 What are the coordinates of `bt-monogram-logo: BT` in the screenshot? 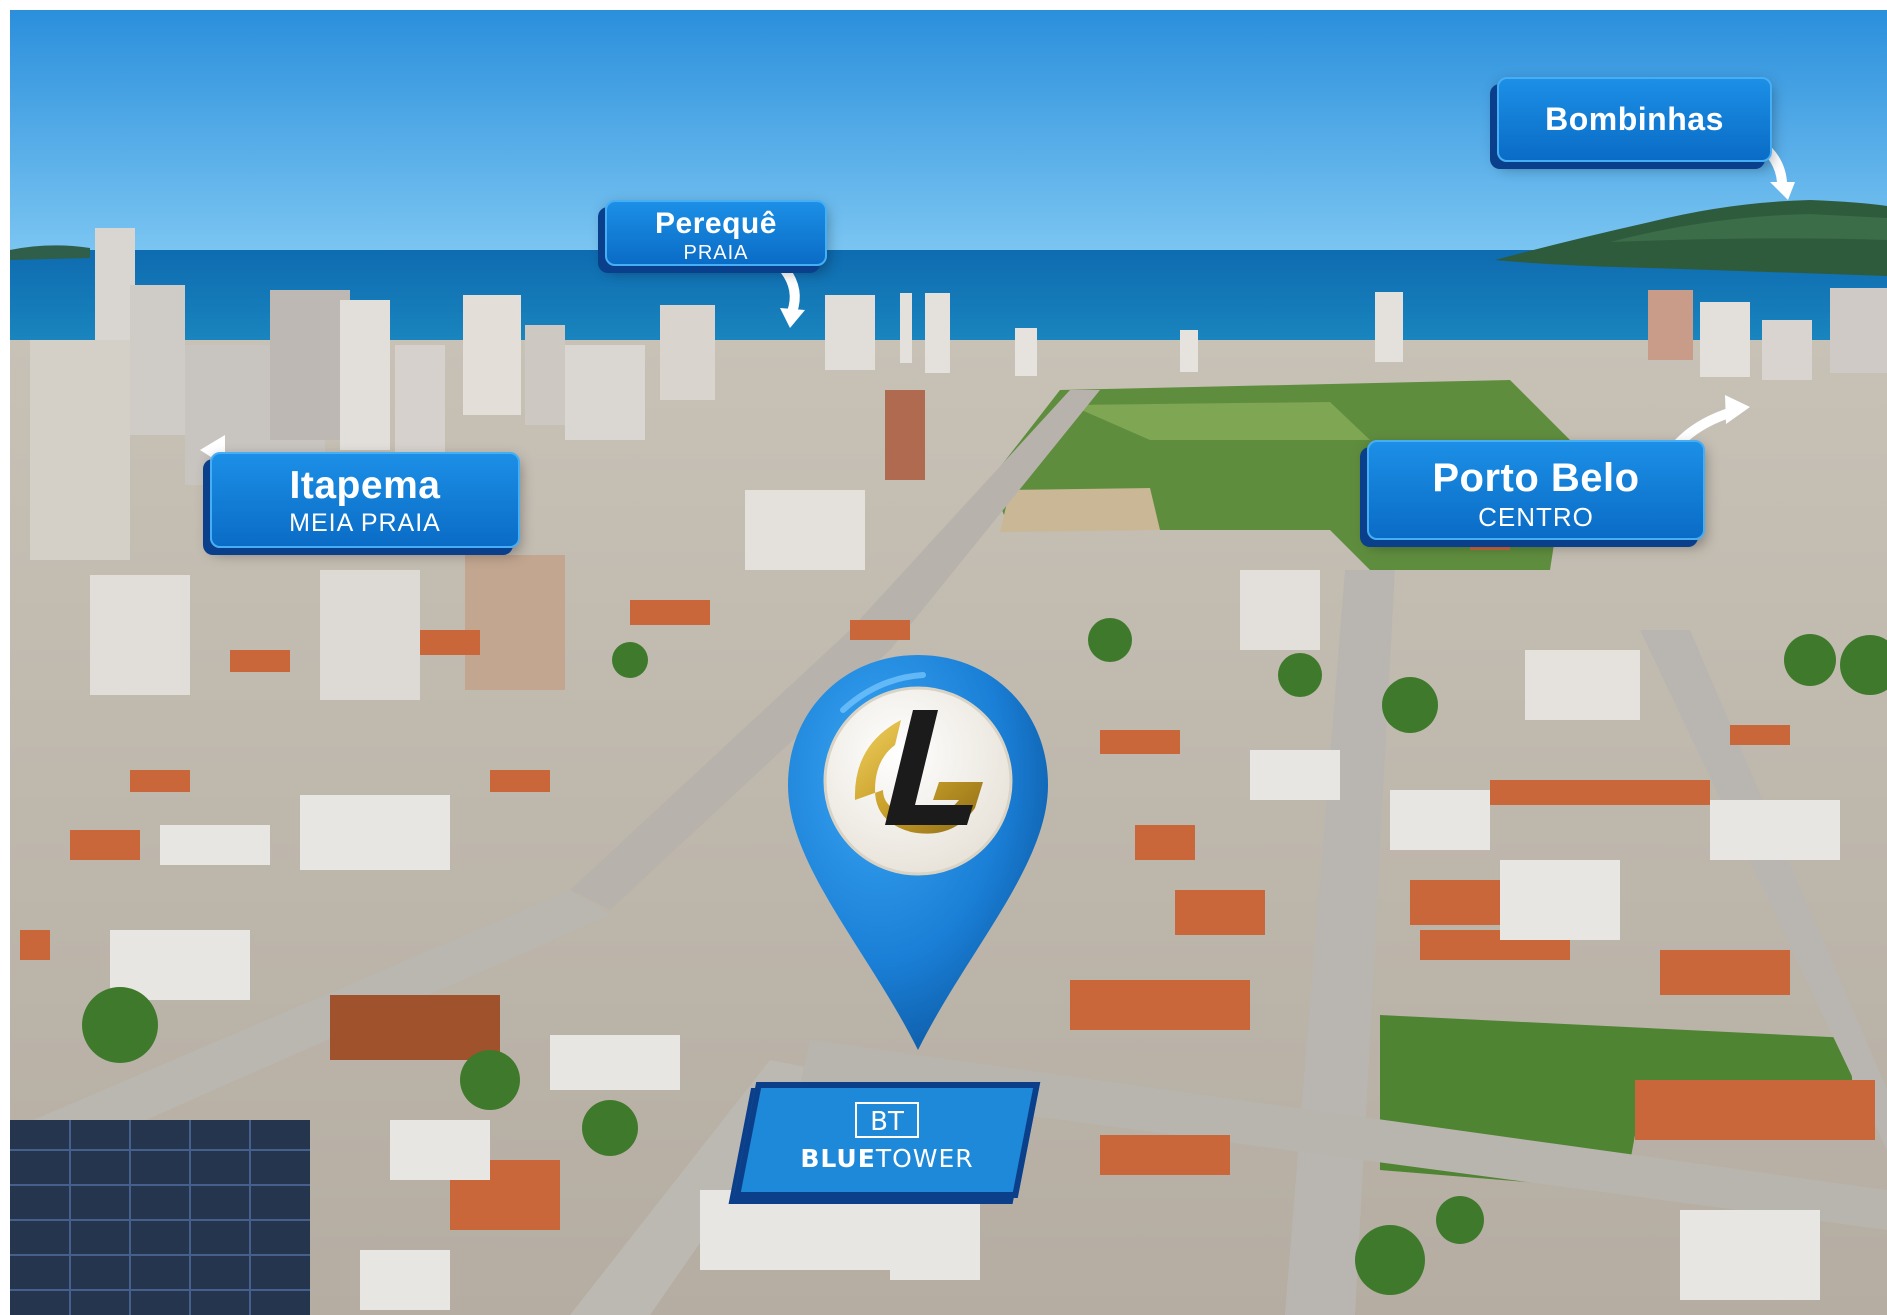 It's located at (887, 1120).